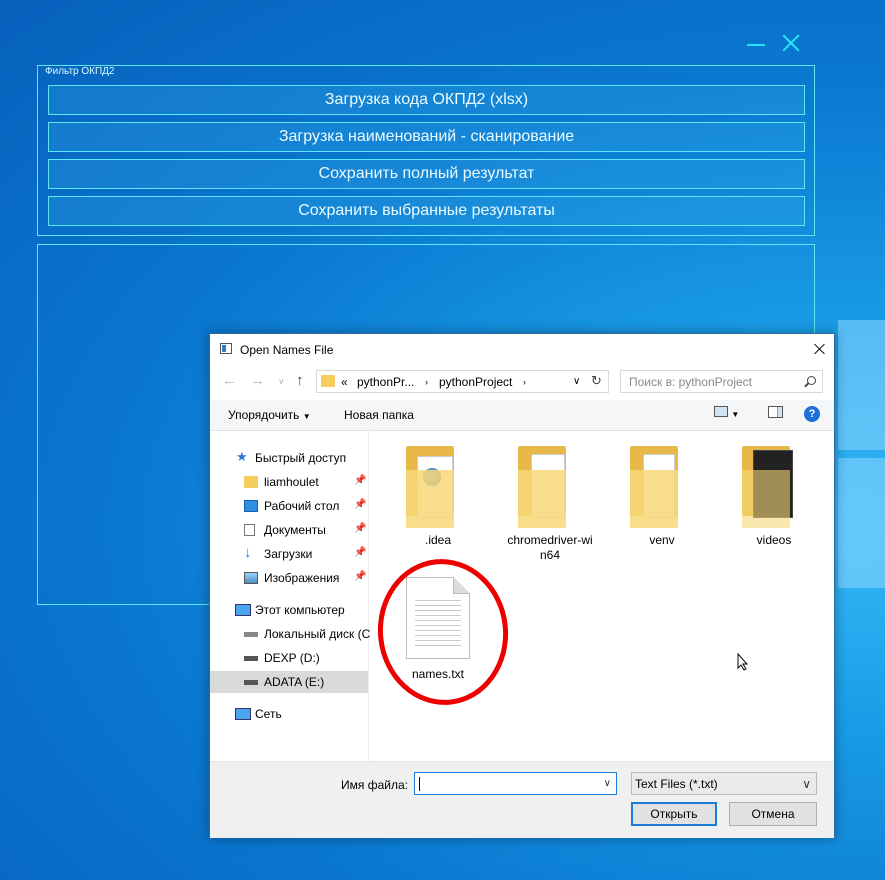 This screenshot has width=885, height=880. I want to click on dropdown-arrow-icon: ▼, so click(306, 416).